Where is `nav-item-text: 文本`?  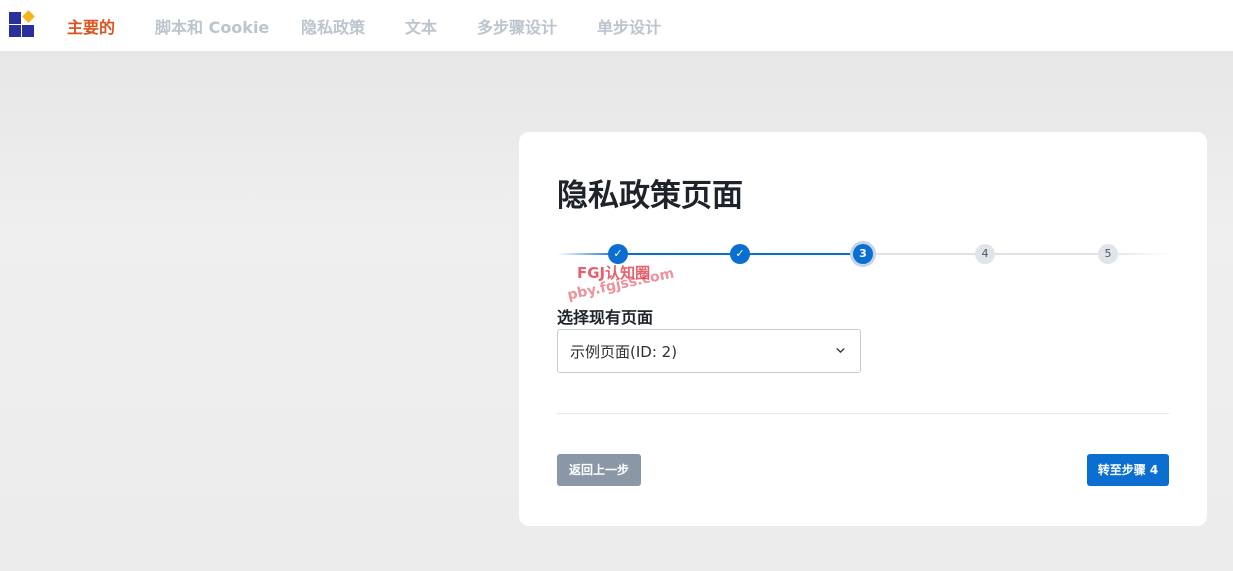 nav-item-text: 文本 is located at coordinates (421, 26).